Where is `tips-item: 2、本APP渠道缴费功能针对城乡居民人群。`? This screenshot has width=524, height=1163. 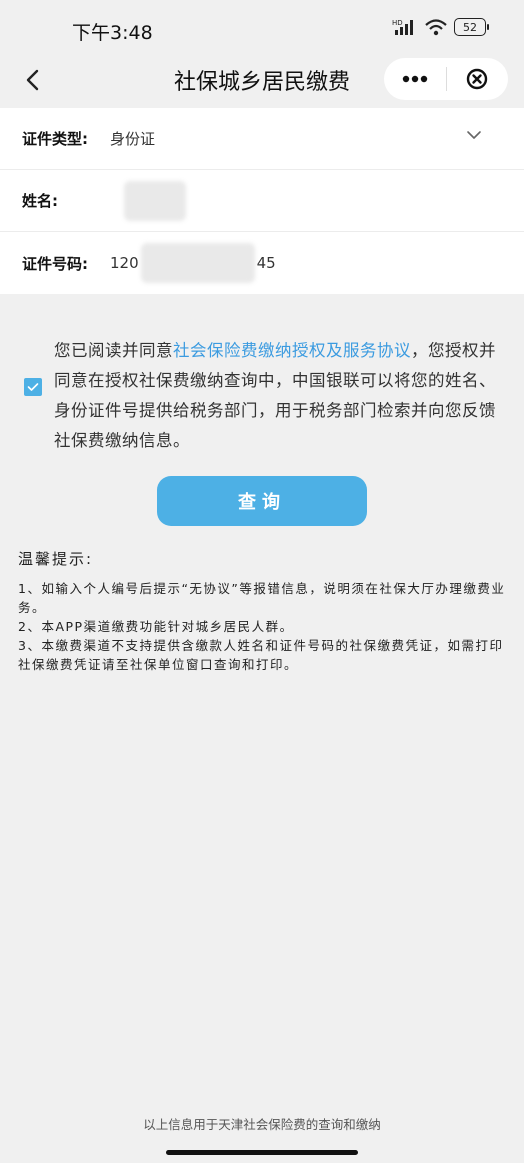
tips-item: 2、本APP渠道缴费功能针对城乡居民人群。 is located at coordinates (156, 626).